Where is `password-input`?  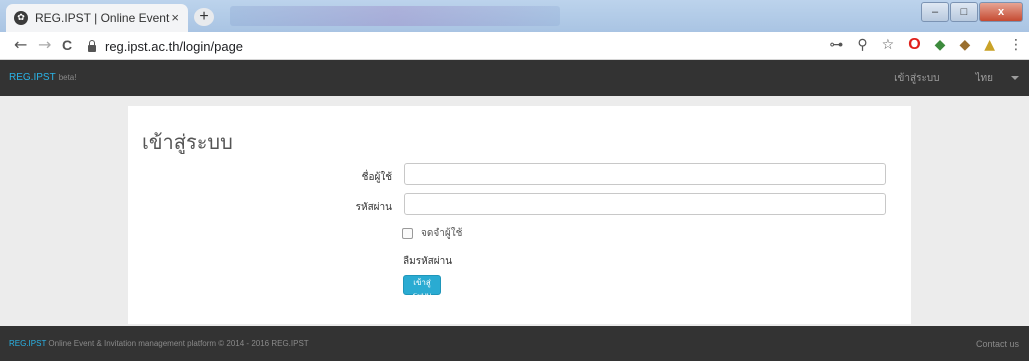 password-input is located at coordinates (645, 204).